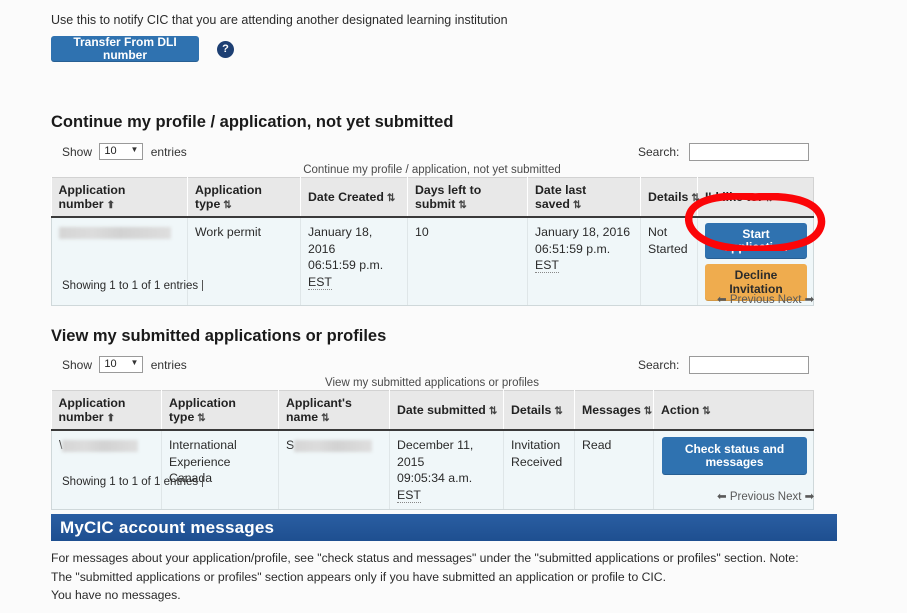 This screenshot has height=613, width=907. I want to click on transfer-from-dli-number-button: Transfer From DLI number, so click(125, 48).